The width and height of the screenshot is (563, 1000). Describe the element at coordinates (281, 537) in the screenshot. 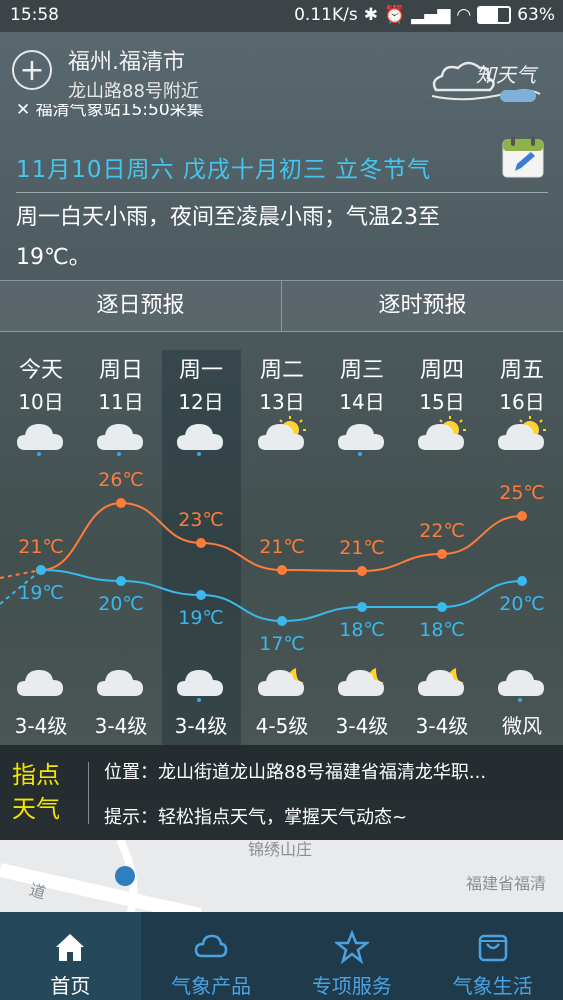

I see `high-temp-line` at that location.